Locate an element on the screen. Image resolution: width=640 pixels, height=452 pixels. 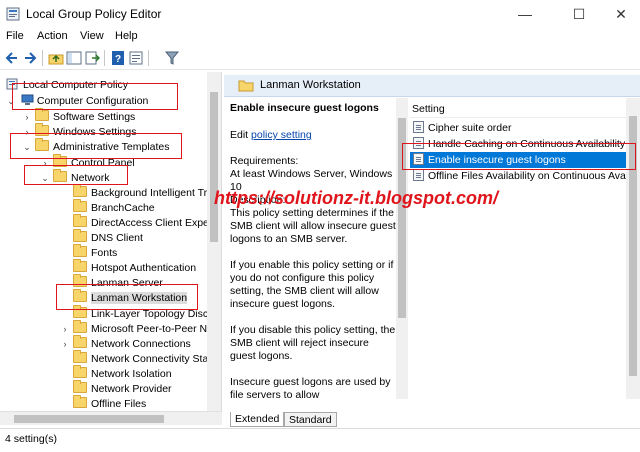
tree-item-fonts: Fonts is located at coordinates (89, 252).